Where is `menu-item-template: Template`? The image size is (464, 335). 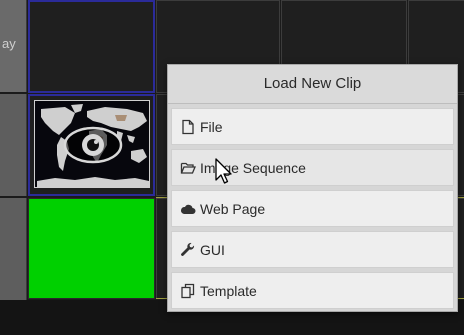 menu-item-template: Template is located at coordinates (312, 290).